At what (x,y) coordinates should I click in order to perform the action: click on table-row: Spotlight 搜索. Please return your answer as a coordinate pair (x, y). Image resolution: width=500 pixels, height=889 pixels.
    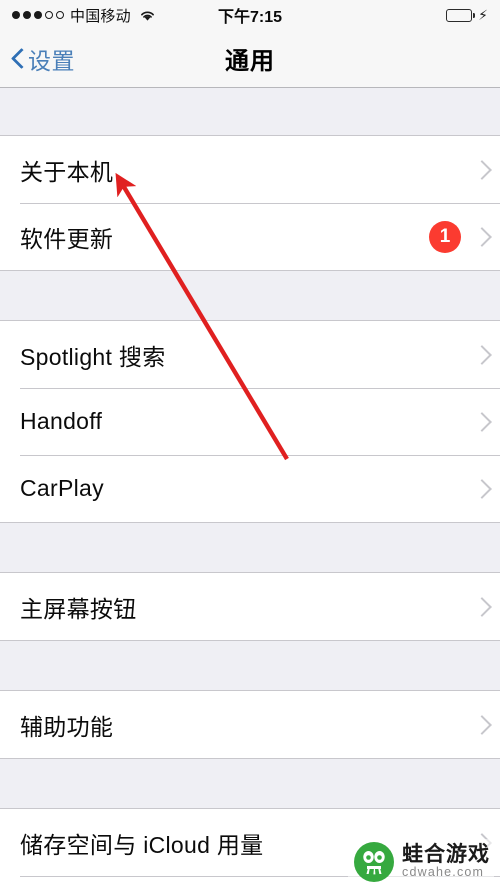
    Looking at the image, I should click on (250, 354).